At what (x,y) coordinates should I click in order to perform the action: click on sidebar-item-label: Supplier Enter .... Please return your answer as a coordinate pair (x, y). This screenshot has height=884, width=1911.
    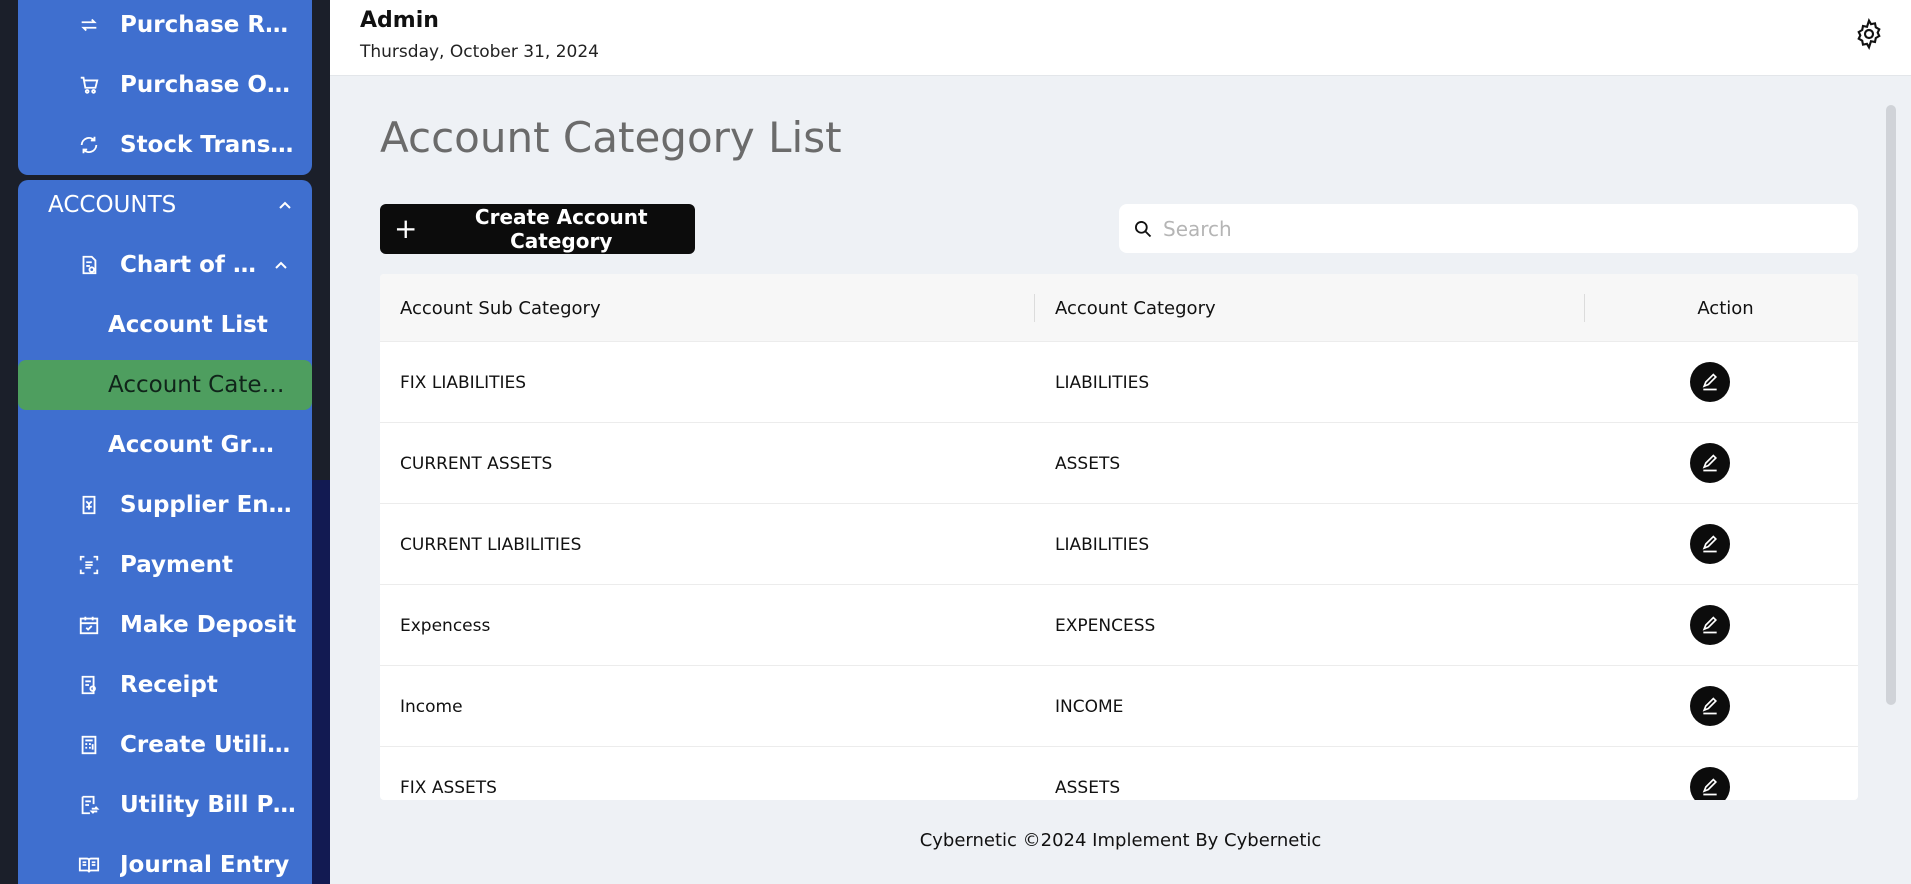
    Looking at the image, I should click on (209, 505).